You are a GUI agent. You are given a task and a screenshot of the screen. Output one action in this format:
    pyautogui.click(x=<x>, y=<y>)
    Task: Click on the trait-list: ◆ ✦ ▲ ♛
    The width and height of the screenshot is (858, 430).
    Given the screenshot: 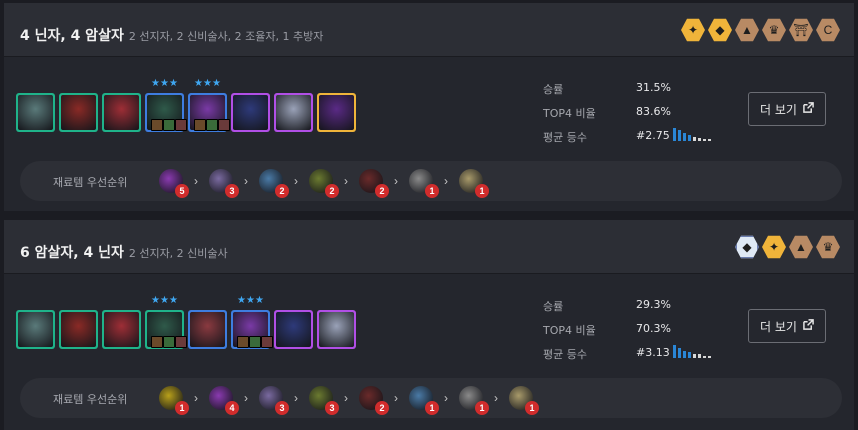 What is the action you would take?
    pyautogui.click(x=787, y=247)
    